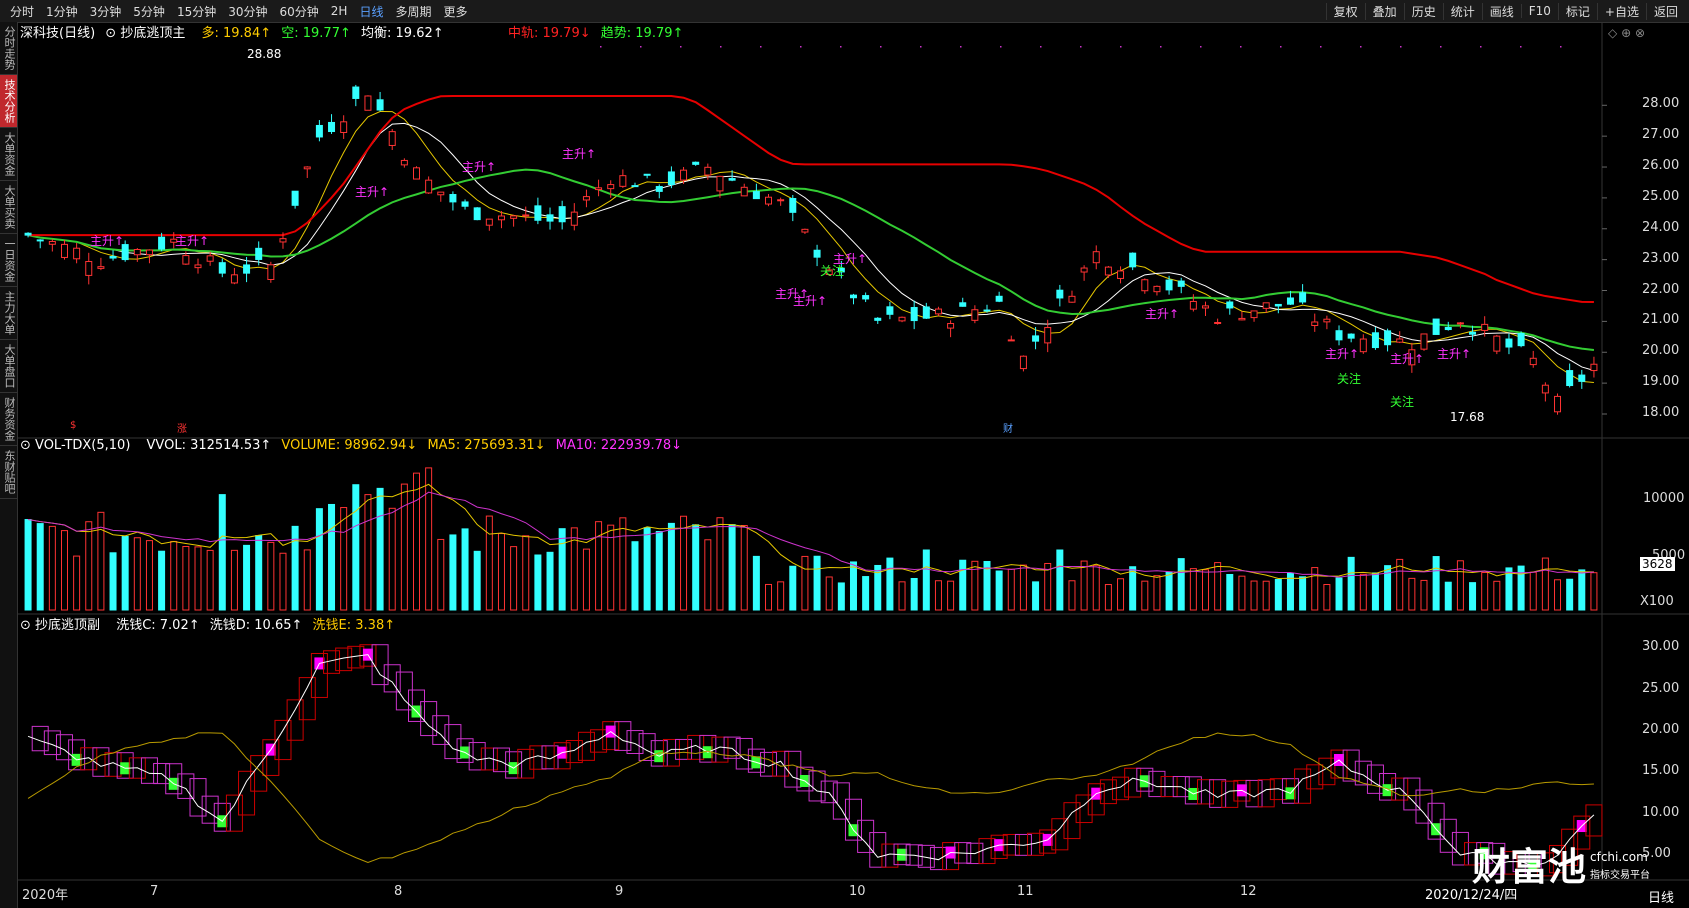 This screenshot has height=908, width=1689. I want to click on volume-unit: X100, so click(1657, 601).